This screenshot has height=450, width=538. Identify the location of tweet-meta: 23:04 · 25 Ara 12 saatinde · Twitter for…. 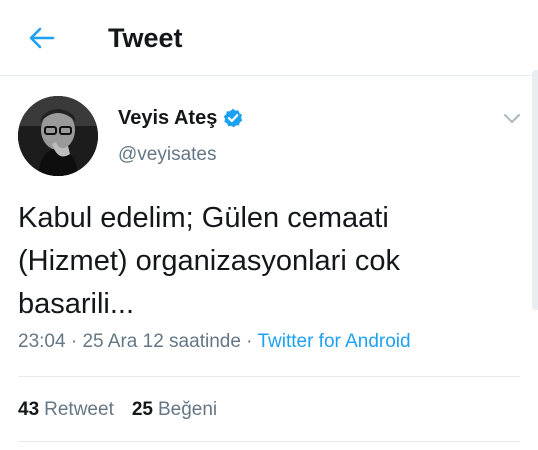
(214, 342).